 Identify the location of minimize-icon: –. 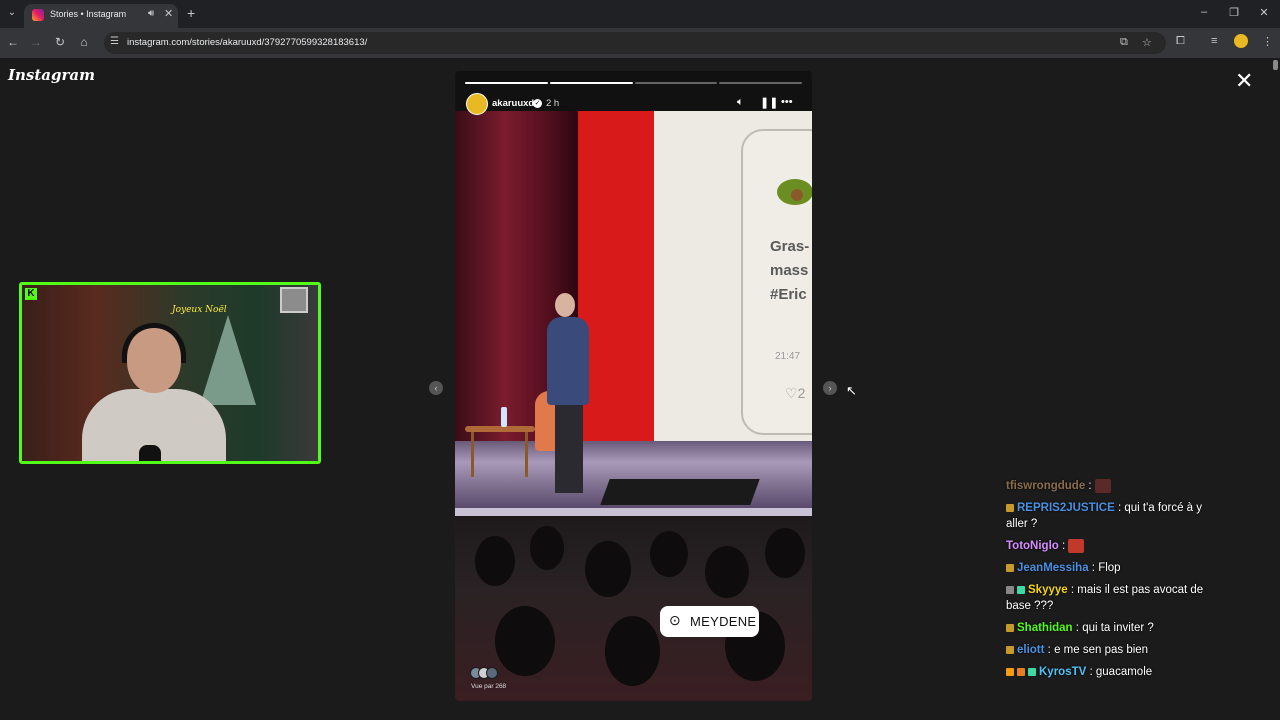
(1204, 12).